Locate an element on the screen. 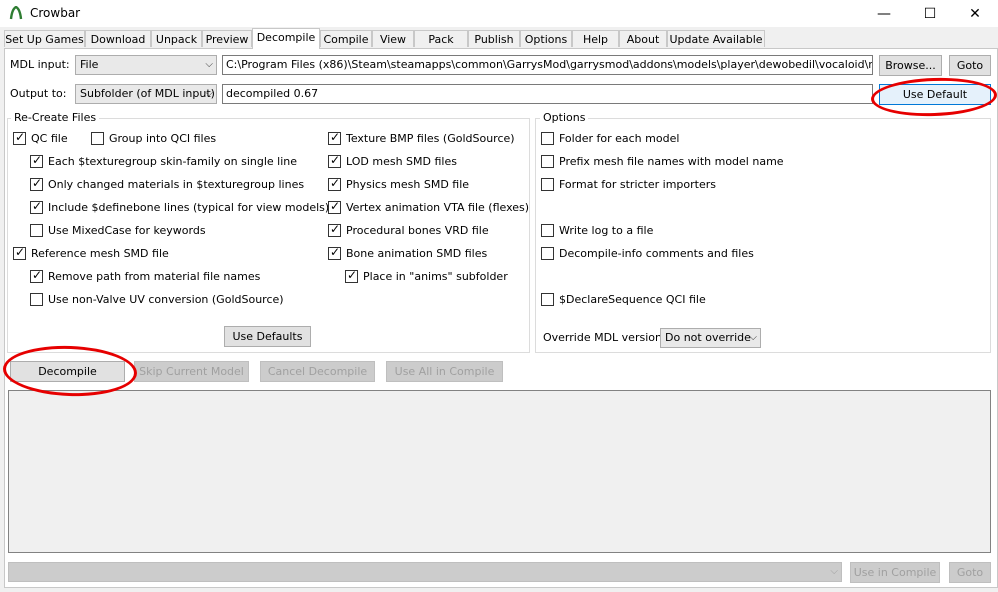 This screenshot has width=998, height=592. tab-update-available: Update Available is located at coordinates (716, 38).